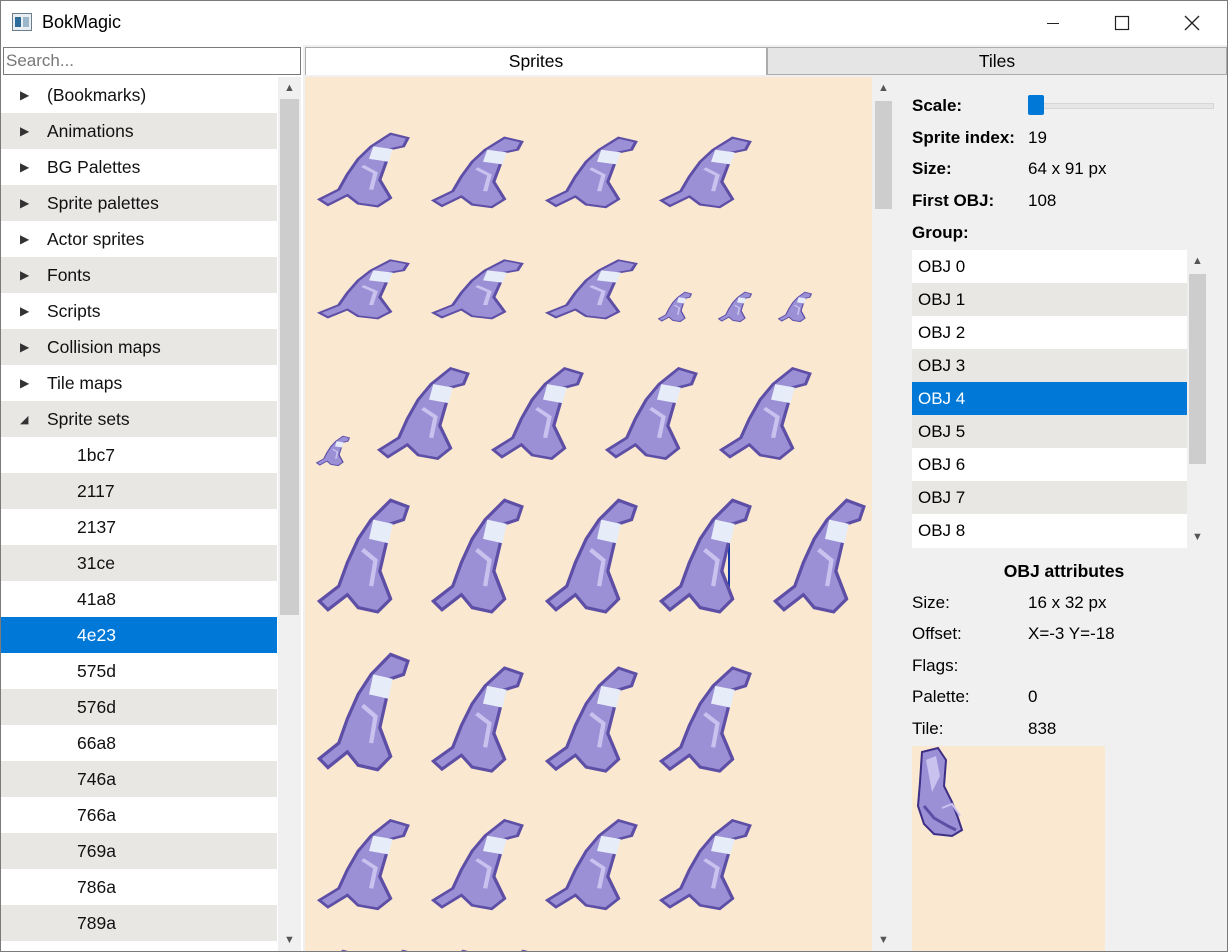  I want to click on minimize-button, so click(1053, 23).